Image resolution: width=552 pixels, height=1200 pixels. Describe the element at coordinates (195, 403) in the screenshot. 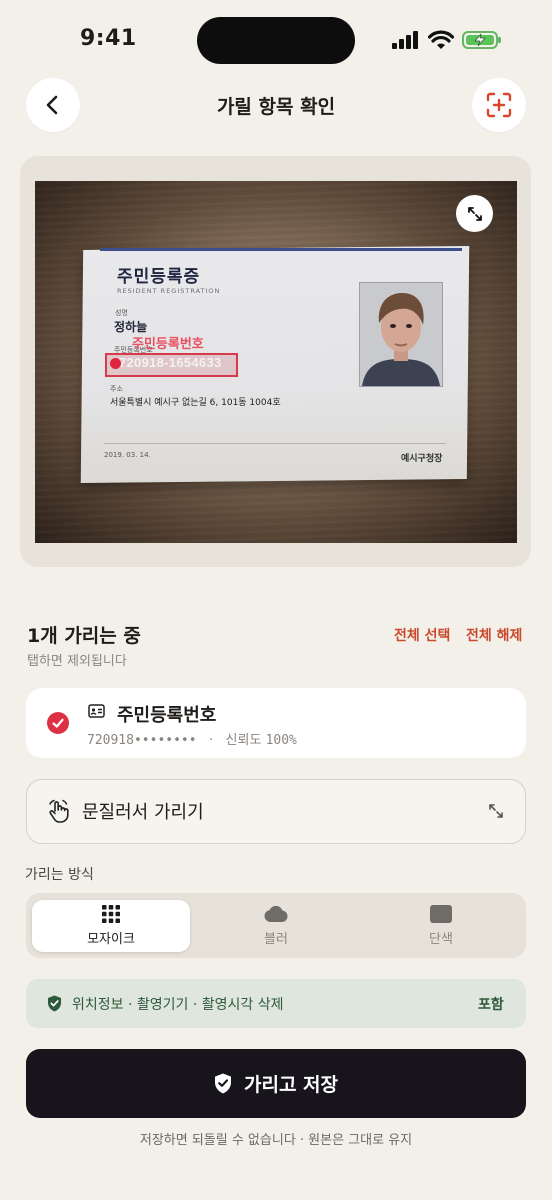

I see `address-value: 서울특별시 예시구 없는길 6, 101동 1004호` at that location.